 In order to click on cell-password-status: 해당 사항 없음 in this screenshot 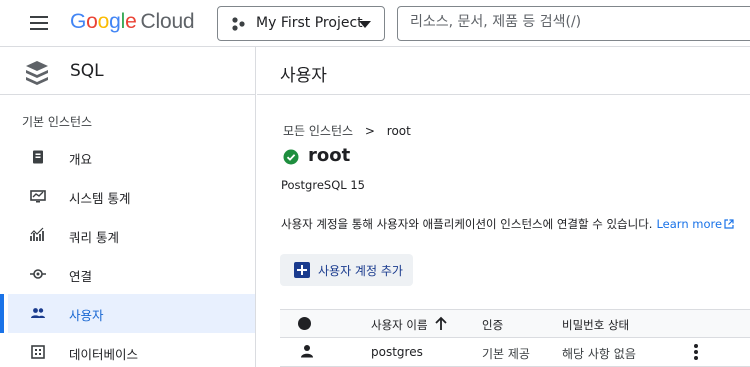, I will do `click(599, 354)`.